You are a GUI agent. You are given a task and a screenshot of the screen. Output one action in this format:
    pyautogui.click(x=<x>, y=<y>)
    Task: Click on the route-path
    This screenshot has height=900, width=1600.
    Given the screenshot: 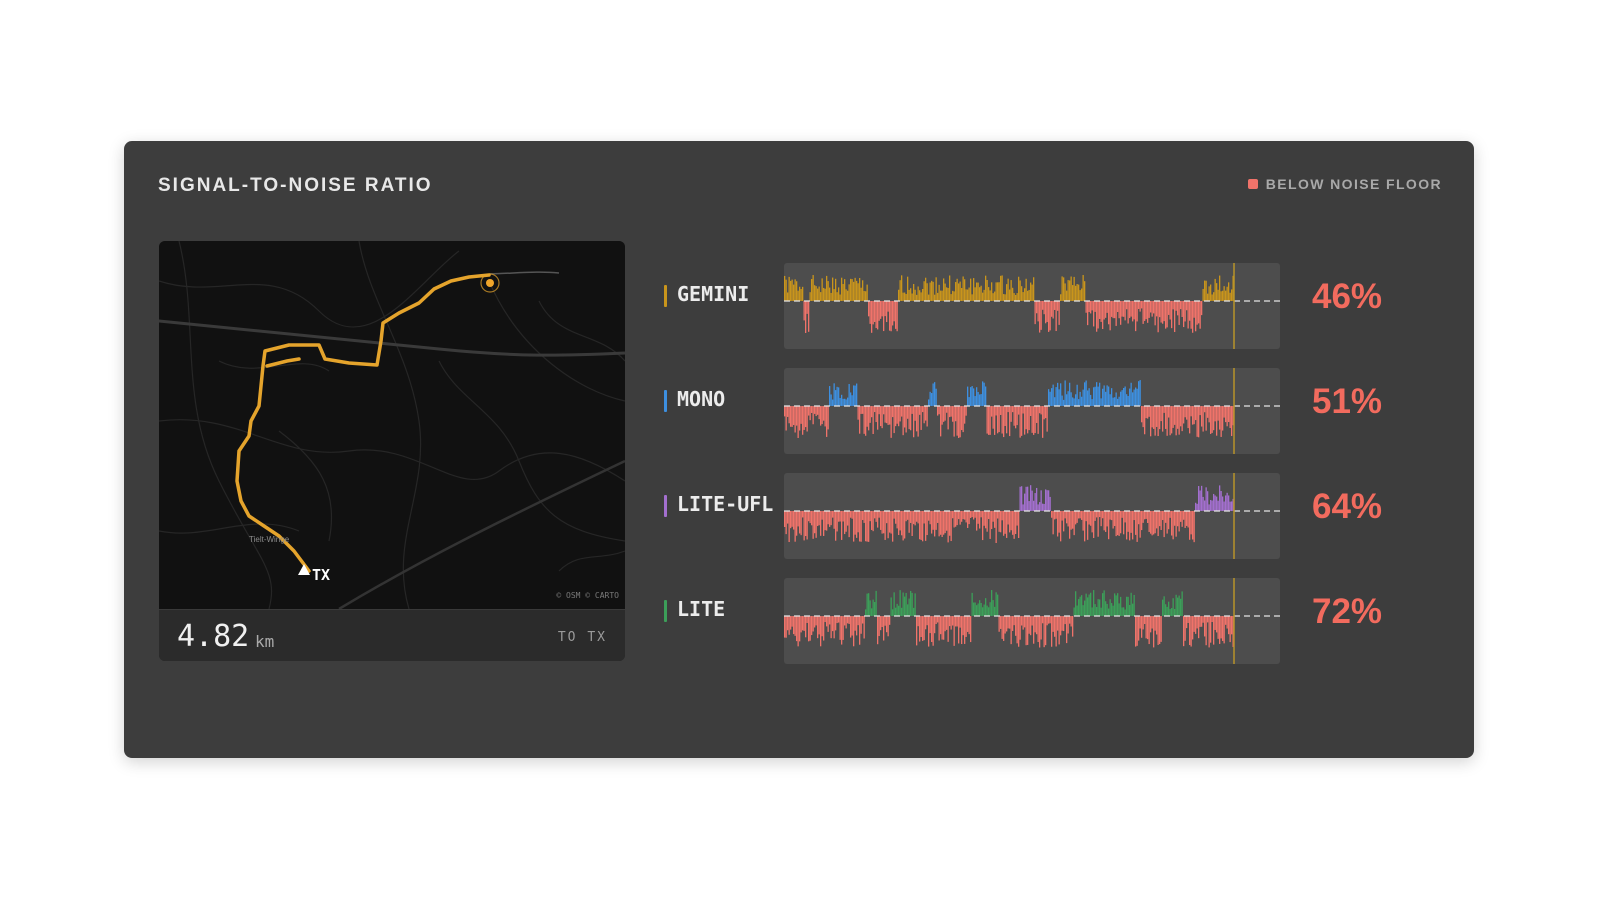 What is the action you would take?
    pyautogui.click(x=363, y=423)
    